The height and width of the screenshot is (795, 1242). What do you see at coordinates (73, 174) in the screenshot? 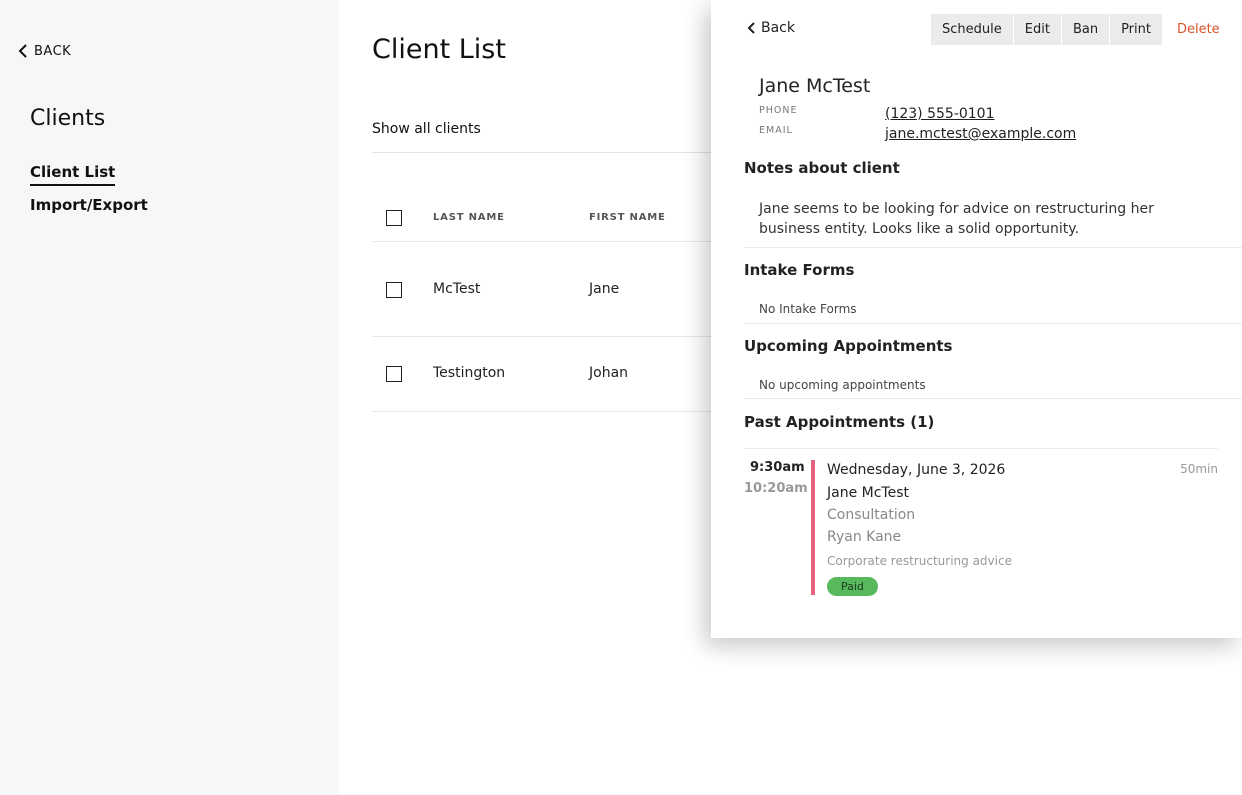
I see `sidebar-item-client-list: Client List` at bounding box center [73, 174].